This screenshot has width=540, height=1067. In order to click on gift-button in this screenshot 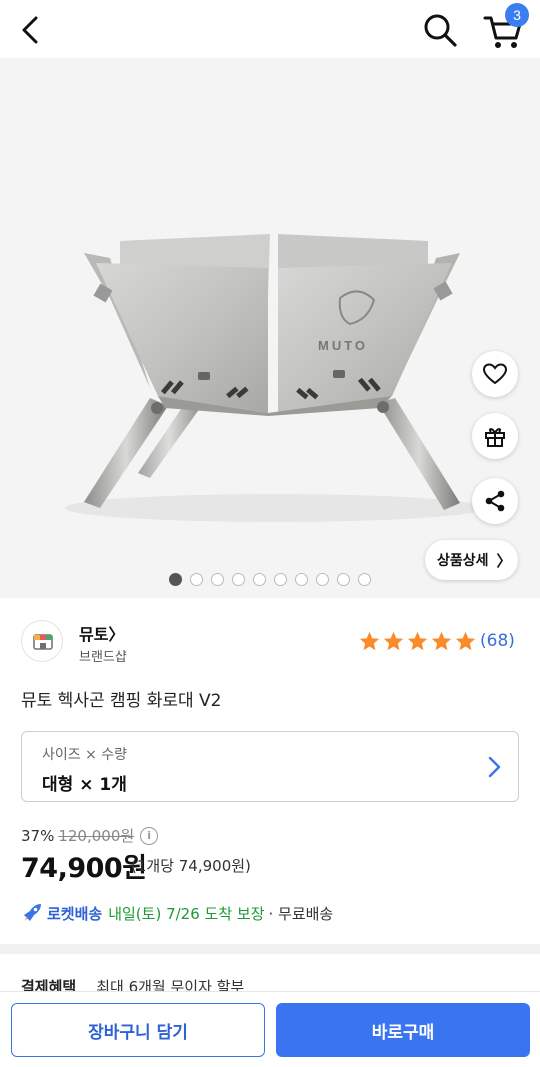, I will do `click(495, 436)`.